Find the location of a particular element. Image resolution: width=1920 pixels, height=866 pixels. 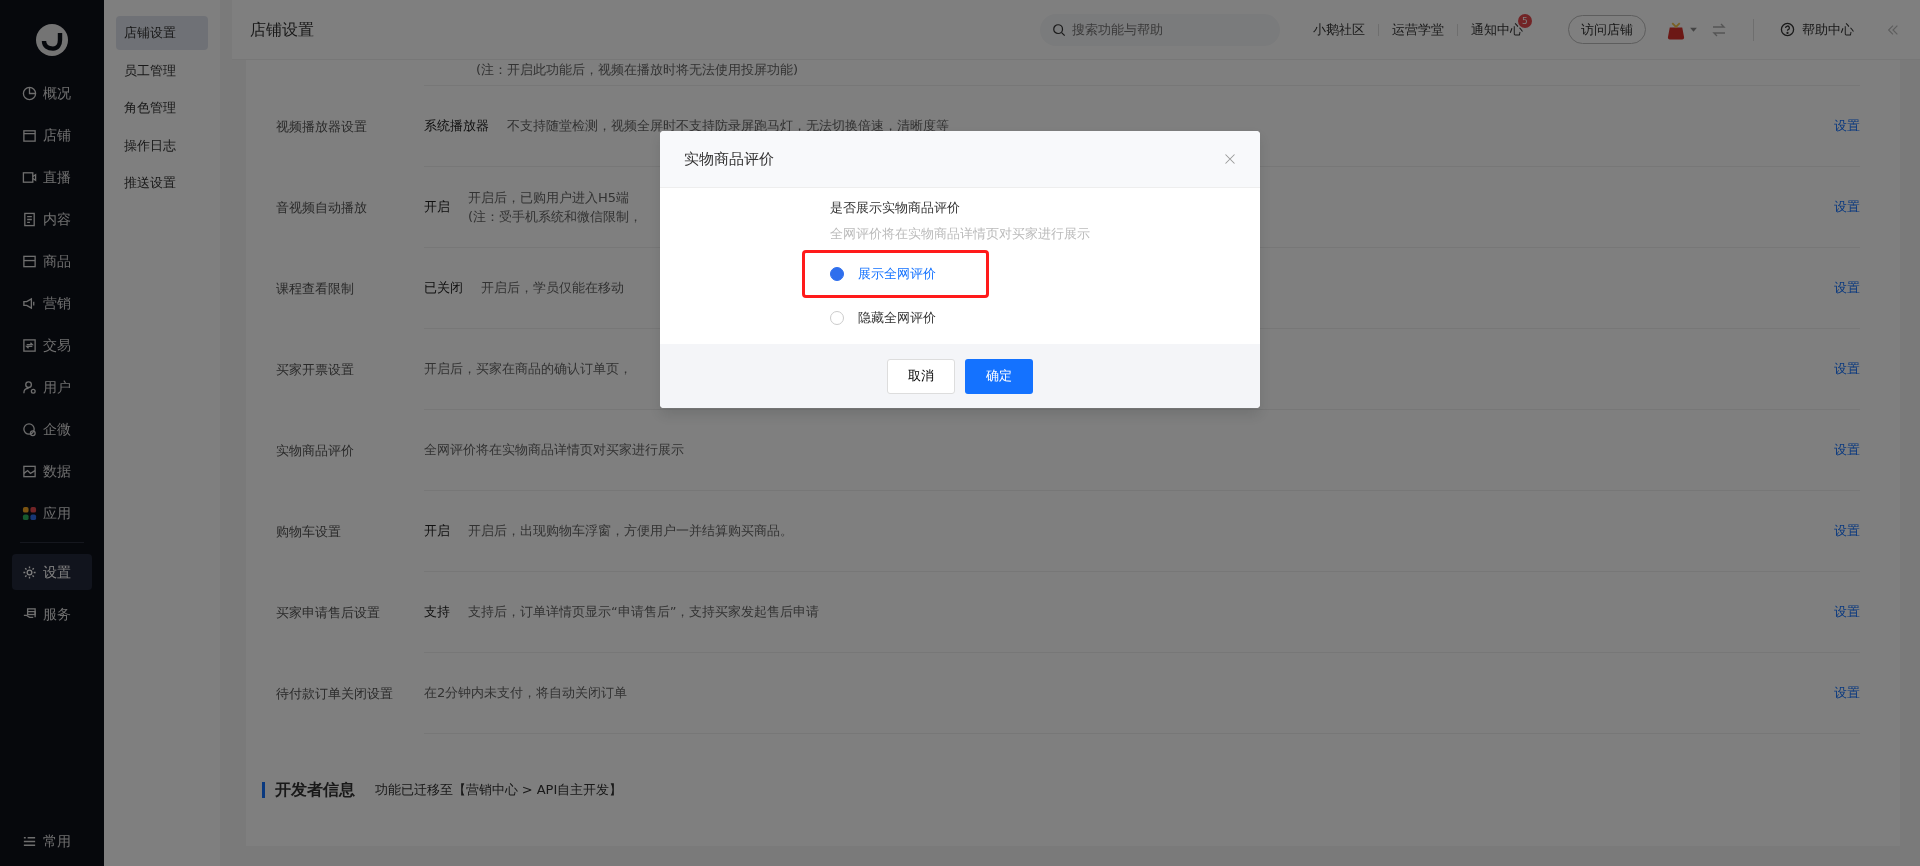

setting-description: (注：受手机系统和微信限制， is located at coordinates (555, 217).